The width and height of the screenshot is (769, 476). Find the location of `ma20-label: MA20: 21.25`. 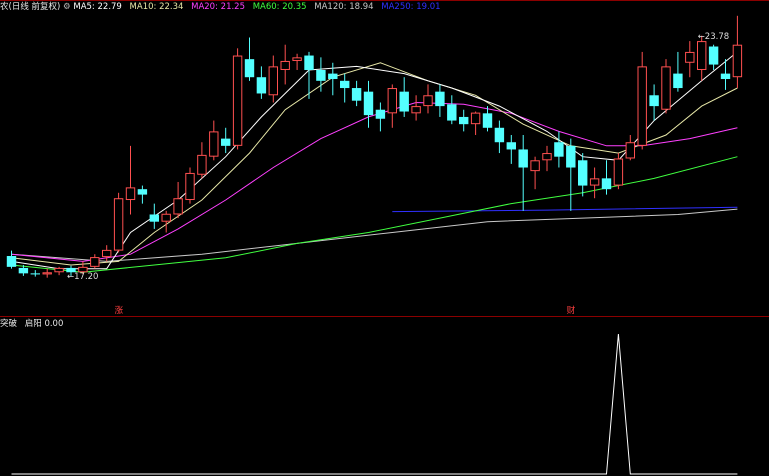

ma20-label: MA20: 21.25 is located at coordinates (218, 7).